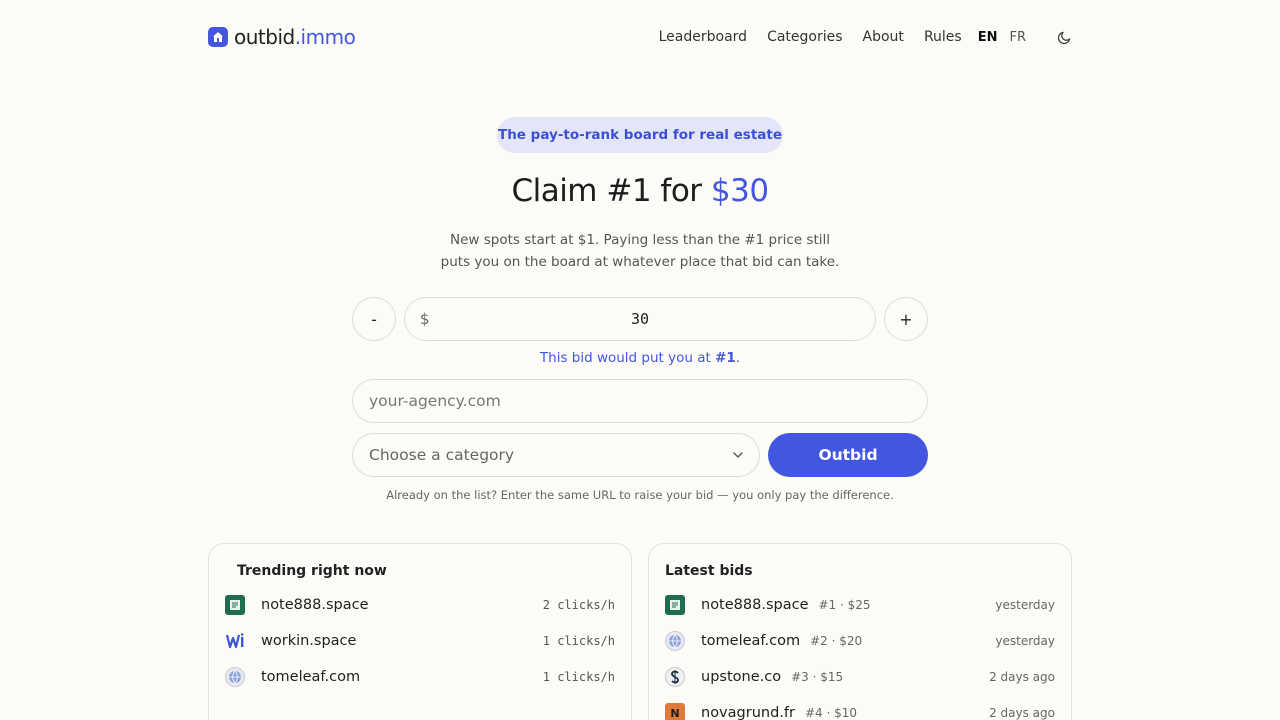 This screenshot has width=1280, height=720. What do you see at coordinates (264, 37) in the screenshot?
I see `logo-brand: outbid` at bounding box center [264, 37].